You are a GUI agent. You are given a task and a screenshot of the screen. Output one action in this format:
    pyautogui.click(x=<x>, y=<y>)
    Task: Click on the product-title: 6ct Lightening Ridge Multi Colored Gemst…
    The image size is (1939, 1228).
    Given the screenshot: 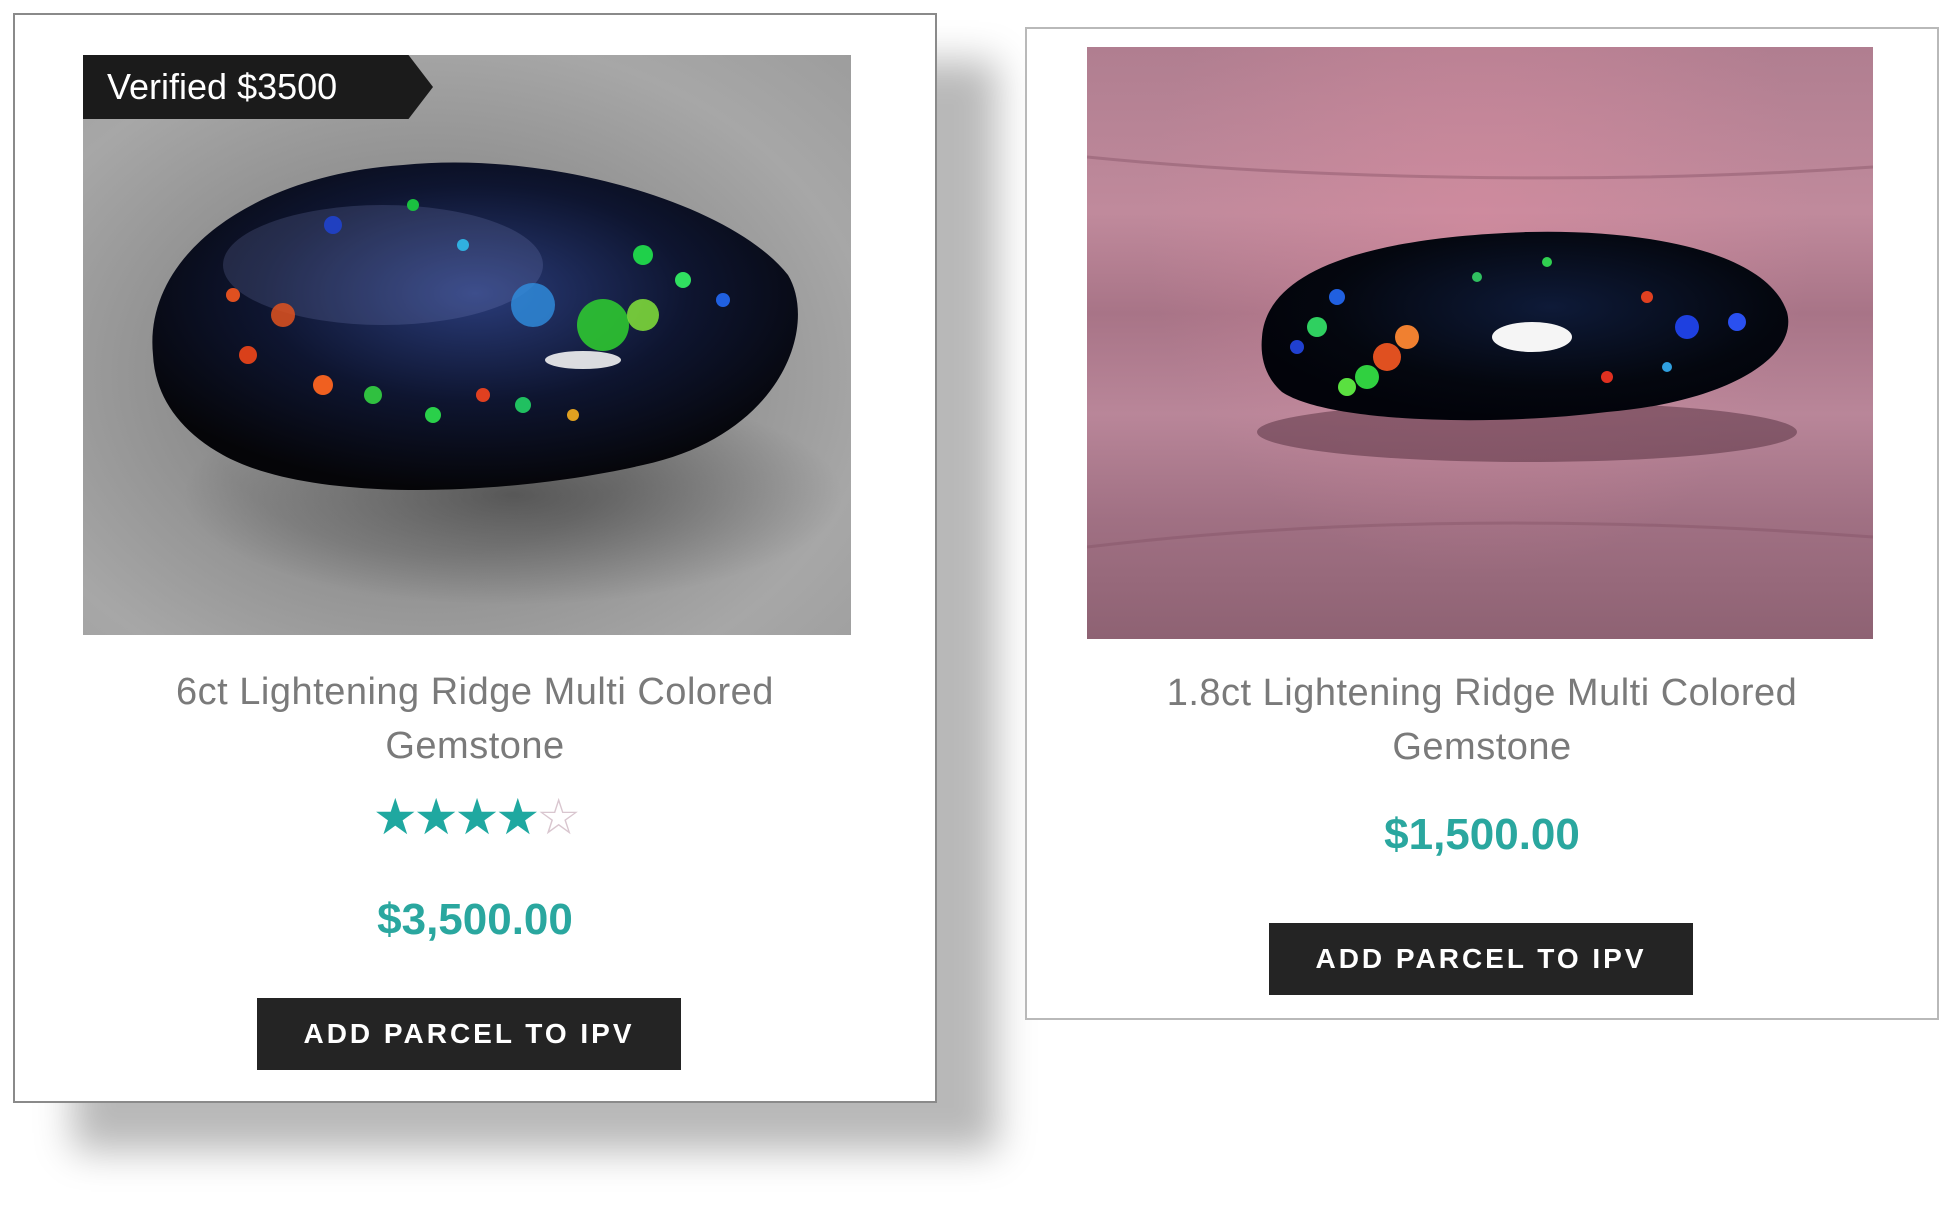 What is the action you would take?
    pyautogui.click(x=475, y=719)
    